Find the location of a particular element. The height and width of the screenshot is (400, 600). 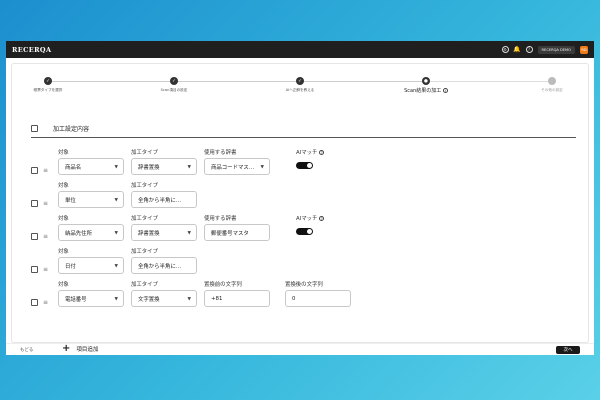

step-label-text: Scan結果の加工 is located at coordinates (423, 91).